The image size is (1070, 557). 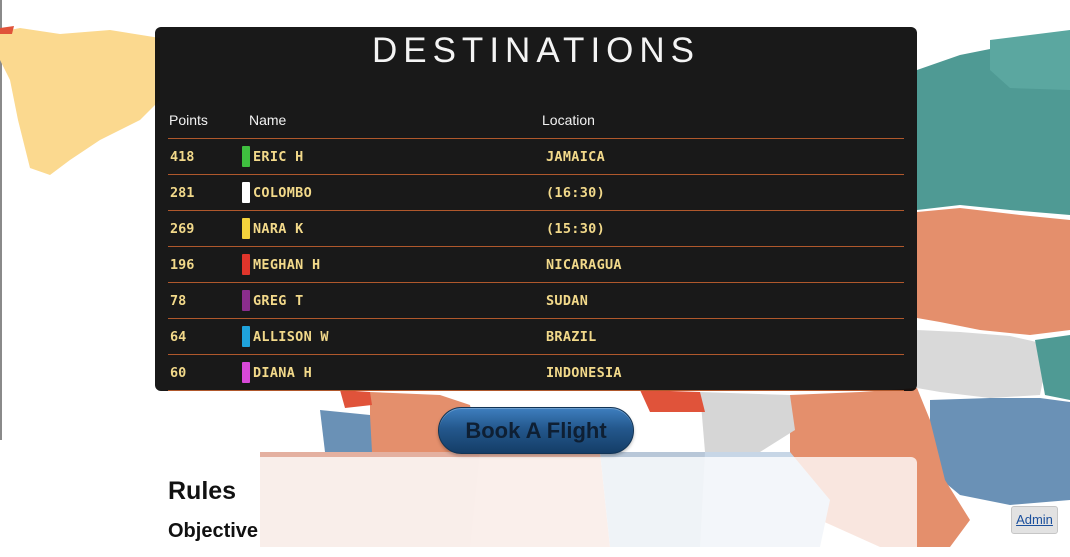 What do you see at coordinates (182, 229) in the screenshot?
I see `row-points: 269` at bounding box center [182, 229].